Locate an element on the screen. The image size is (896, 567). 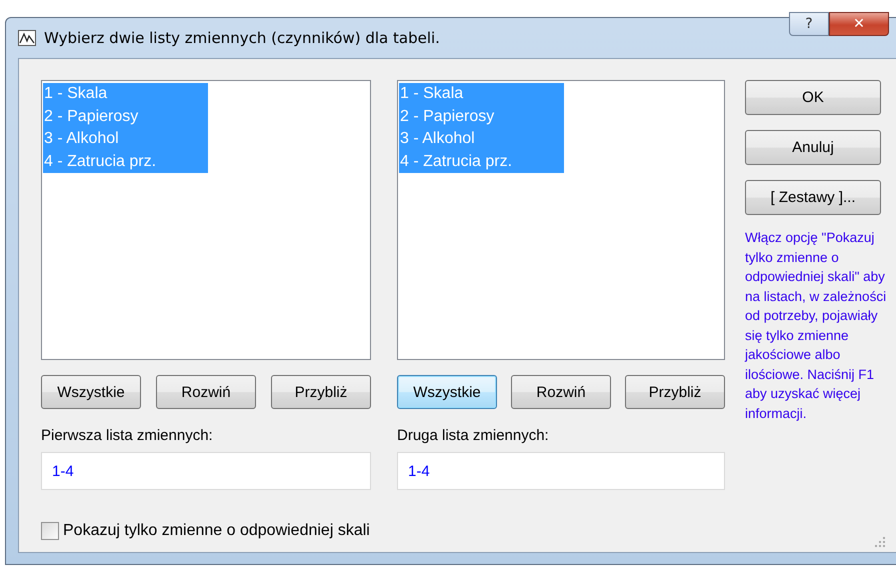
chart-icon is located at coordinates (27, 38).